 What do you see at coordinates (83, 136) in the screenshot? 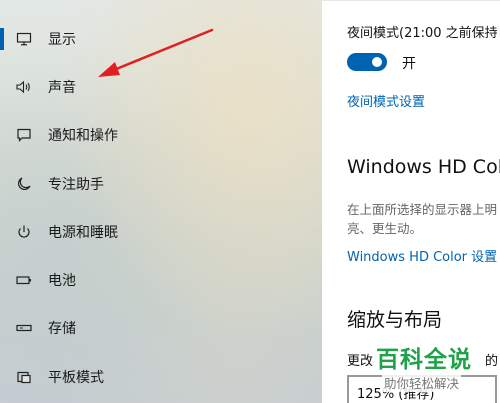
I see `sidebar-item-label: 通知和操作` at bounding box center [83, 136].